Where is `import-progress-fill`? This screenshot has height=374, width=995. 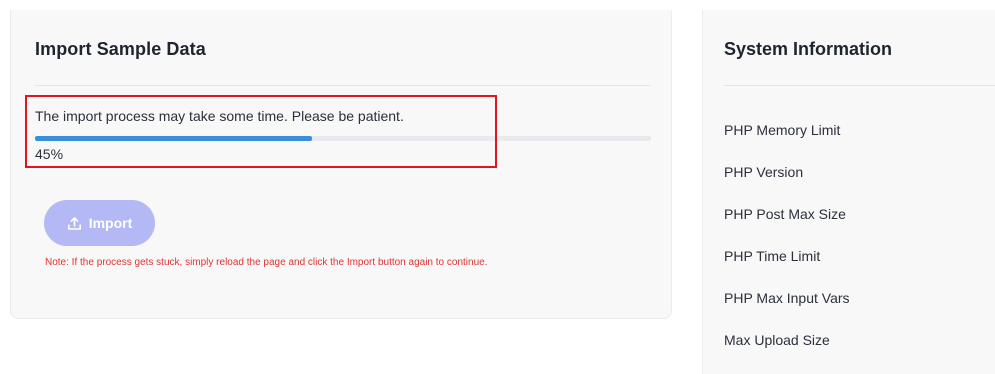
import-progress-fill is located at coordinates (174, 138).